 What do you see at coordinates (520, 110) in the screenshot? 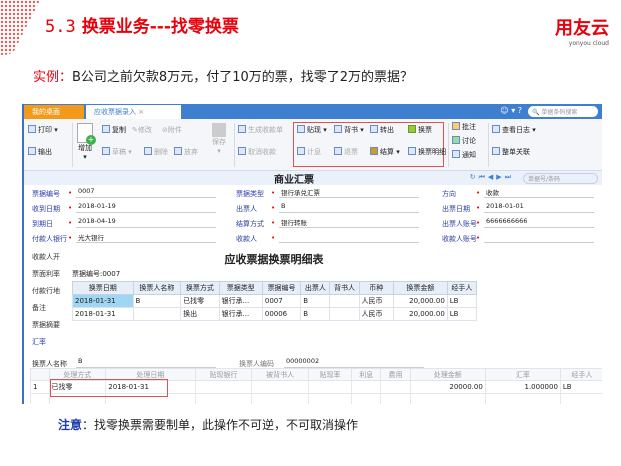
I see `help-icon: ?` at bounding box center [520, 110].